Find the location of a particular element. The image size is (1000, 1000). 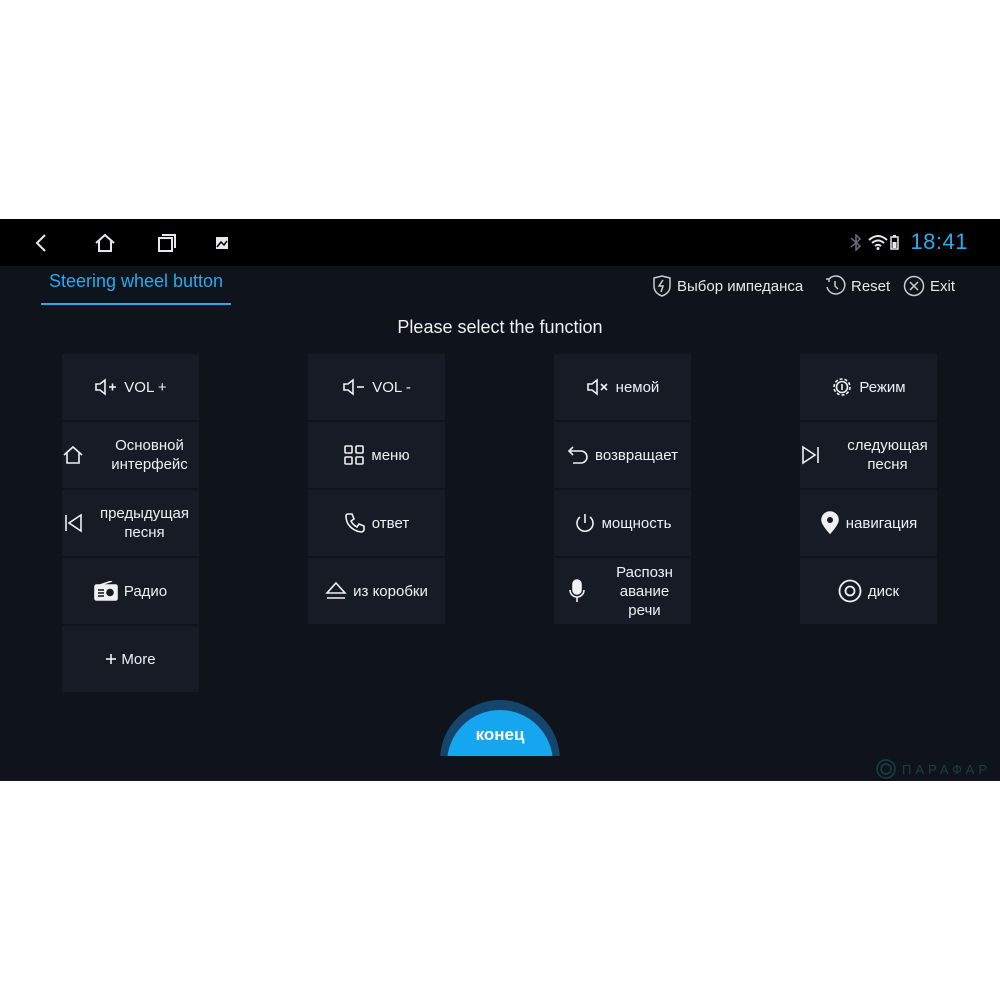

function-label: возвращает is located at coordinates (636, 455).